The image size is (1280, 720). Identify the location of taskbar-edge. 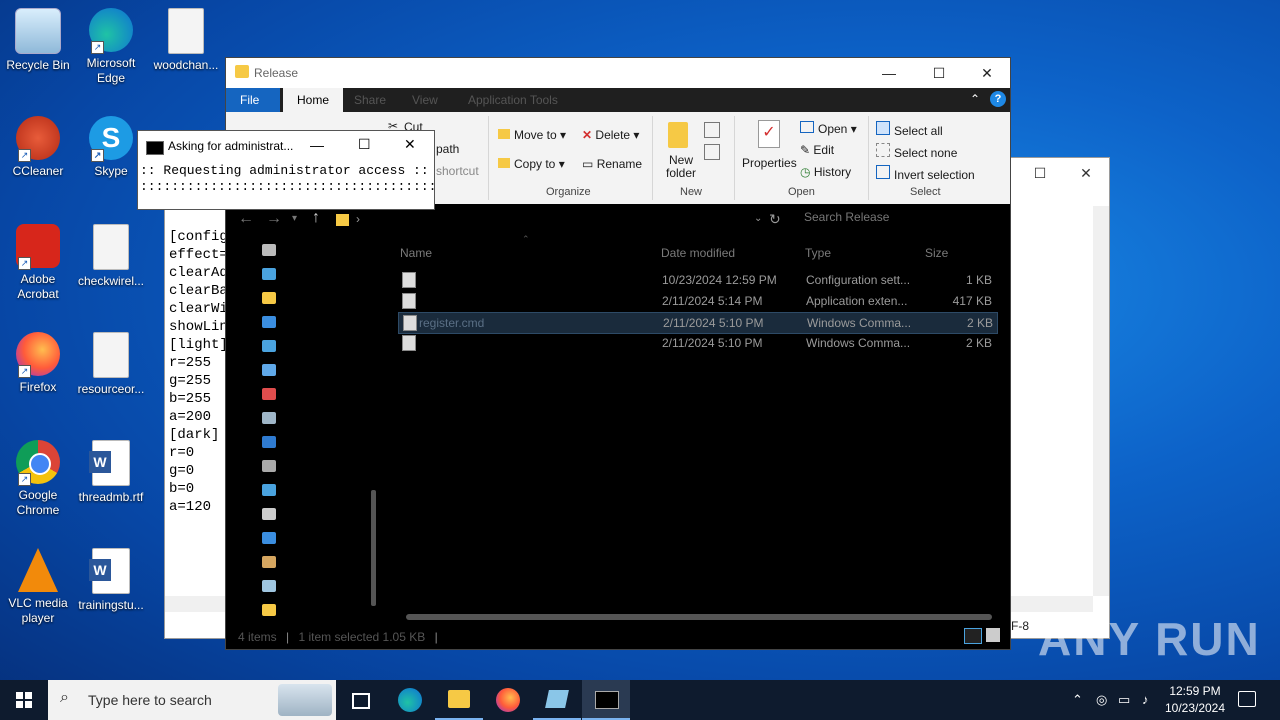
(410, 700).